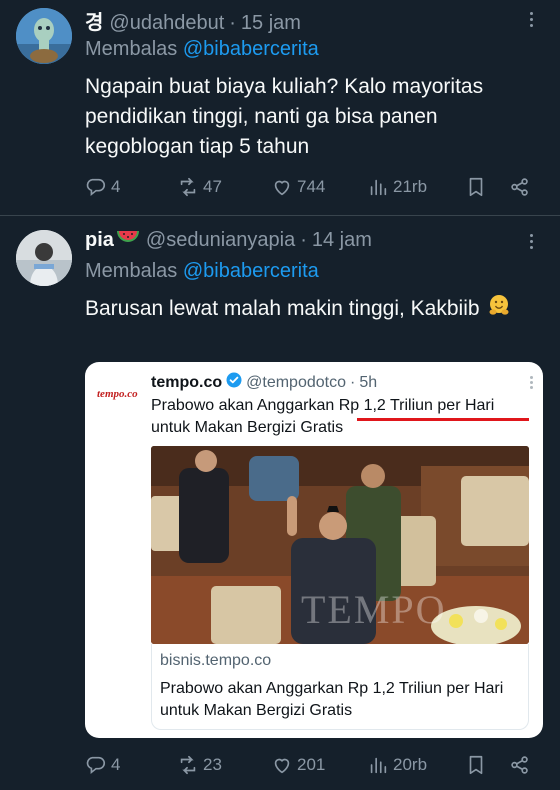  I want to click on photo-watermark: TEMPO, so click(374, 609).